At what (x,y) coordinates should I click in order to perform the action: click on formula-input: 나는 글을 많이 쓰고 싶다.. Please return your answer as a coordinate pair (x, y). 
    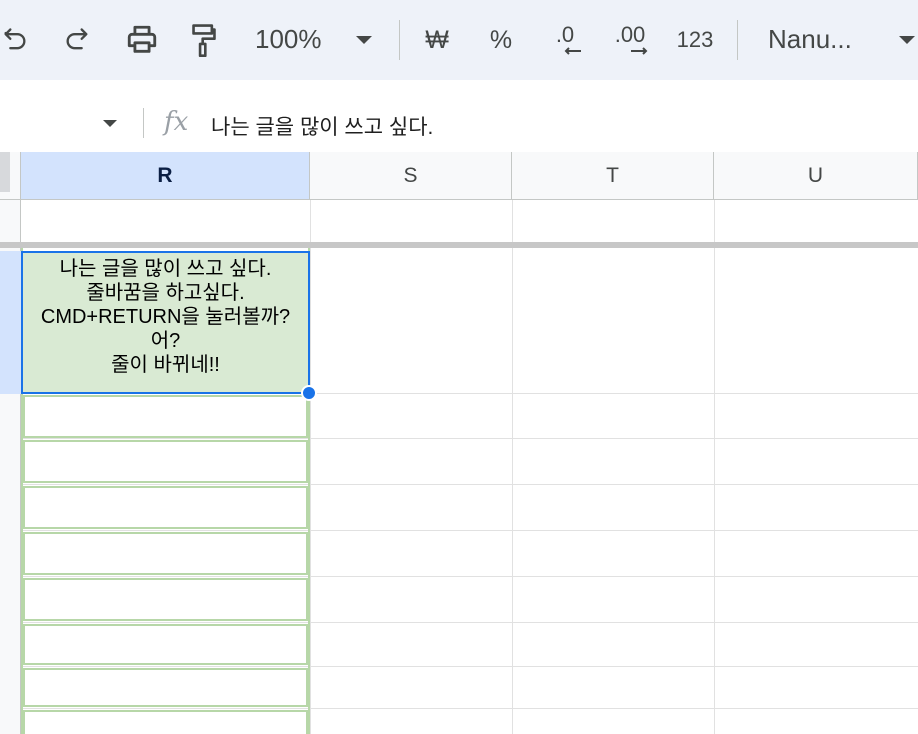
    Looking at the image, I should click on (322, 126).